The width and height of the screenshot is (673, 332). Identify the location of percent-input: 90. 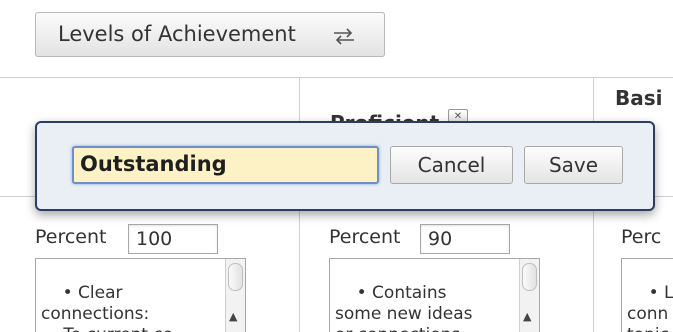
(465, 239).